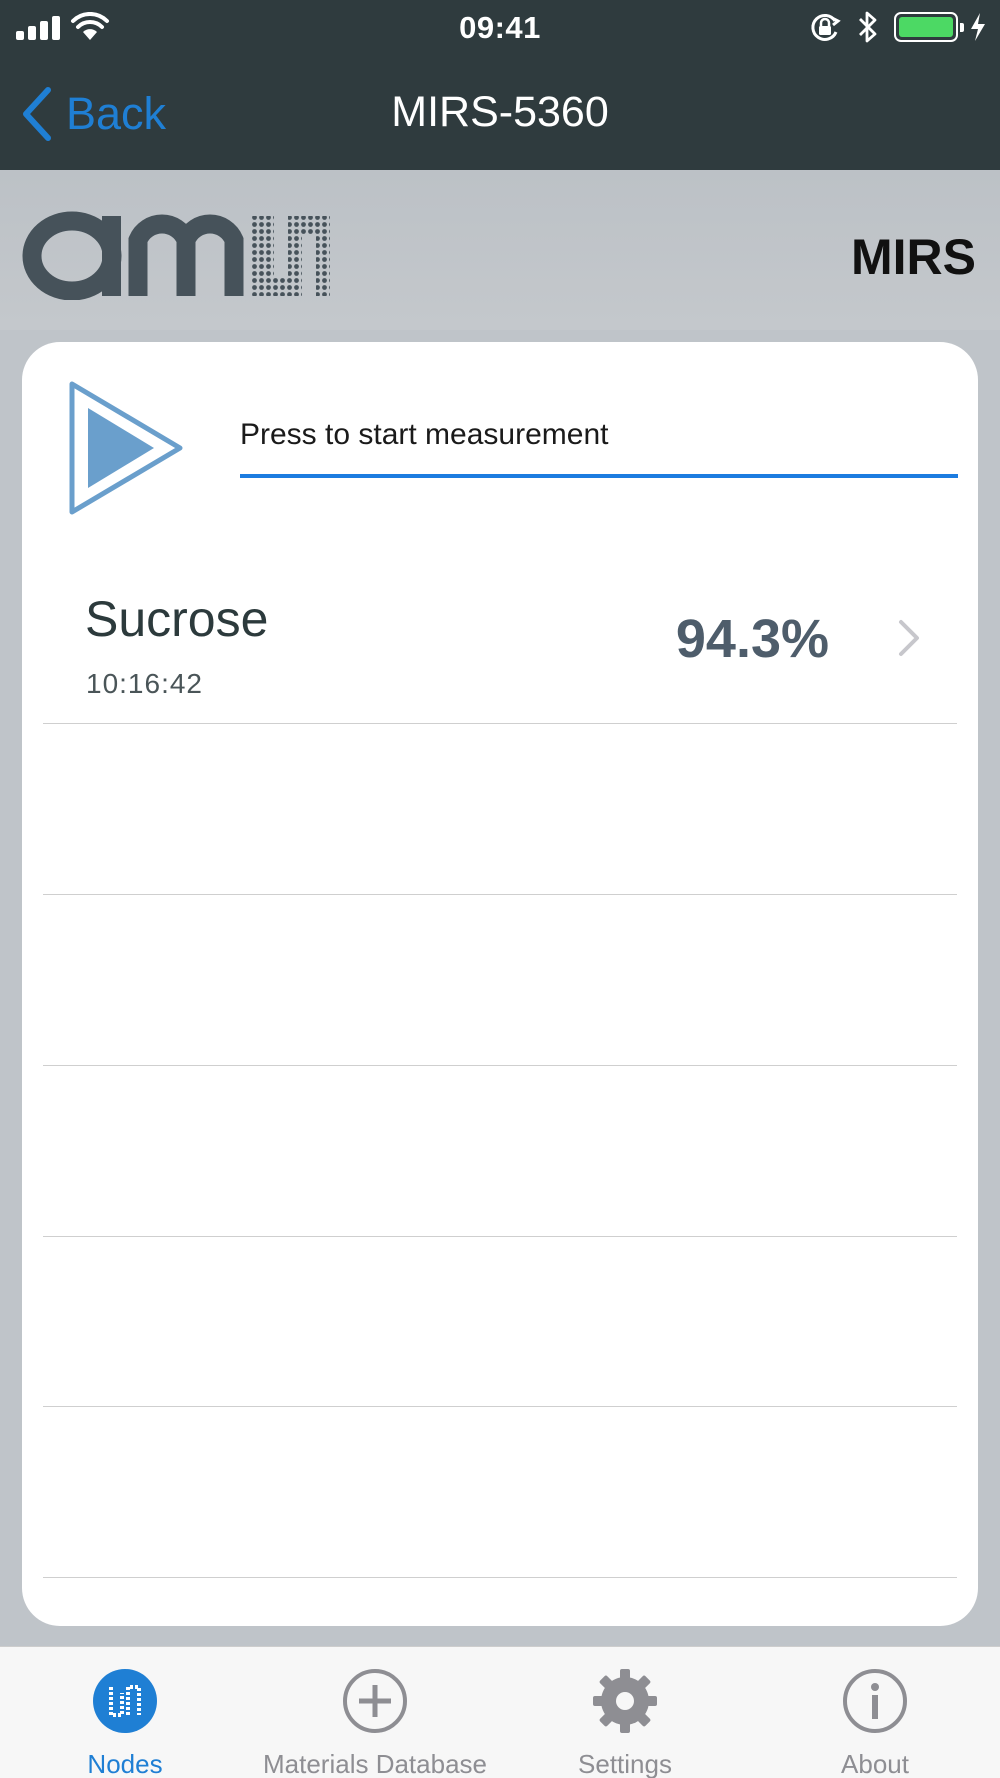  What do you see at coordinates (500, 643) in the screenshot?
I see `result-row: Sucrose 10:16:42 94.3%` at bounding box center [500, 643].